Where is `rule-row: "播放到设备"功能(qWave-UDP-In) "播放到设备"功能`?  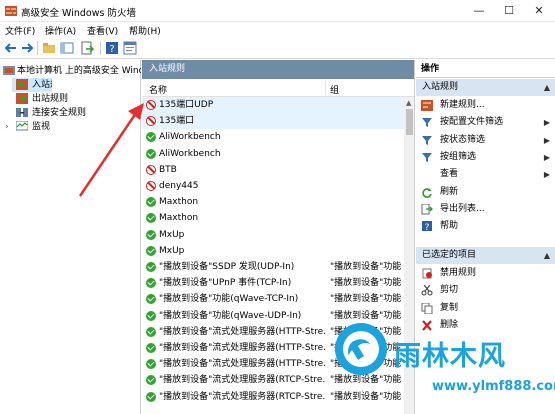
rule-row: "播放到设备"功能(qWave-UDP-In) "播放到设备"功能 is located at coordinates (273, 316).